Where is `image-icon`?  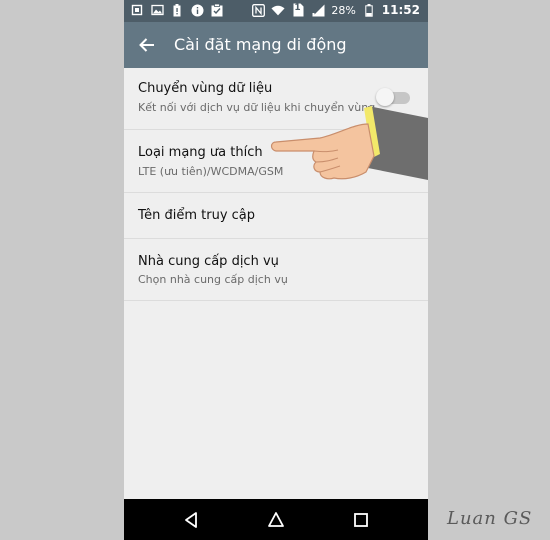
image-icon is located at coordinates (157, 10).